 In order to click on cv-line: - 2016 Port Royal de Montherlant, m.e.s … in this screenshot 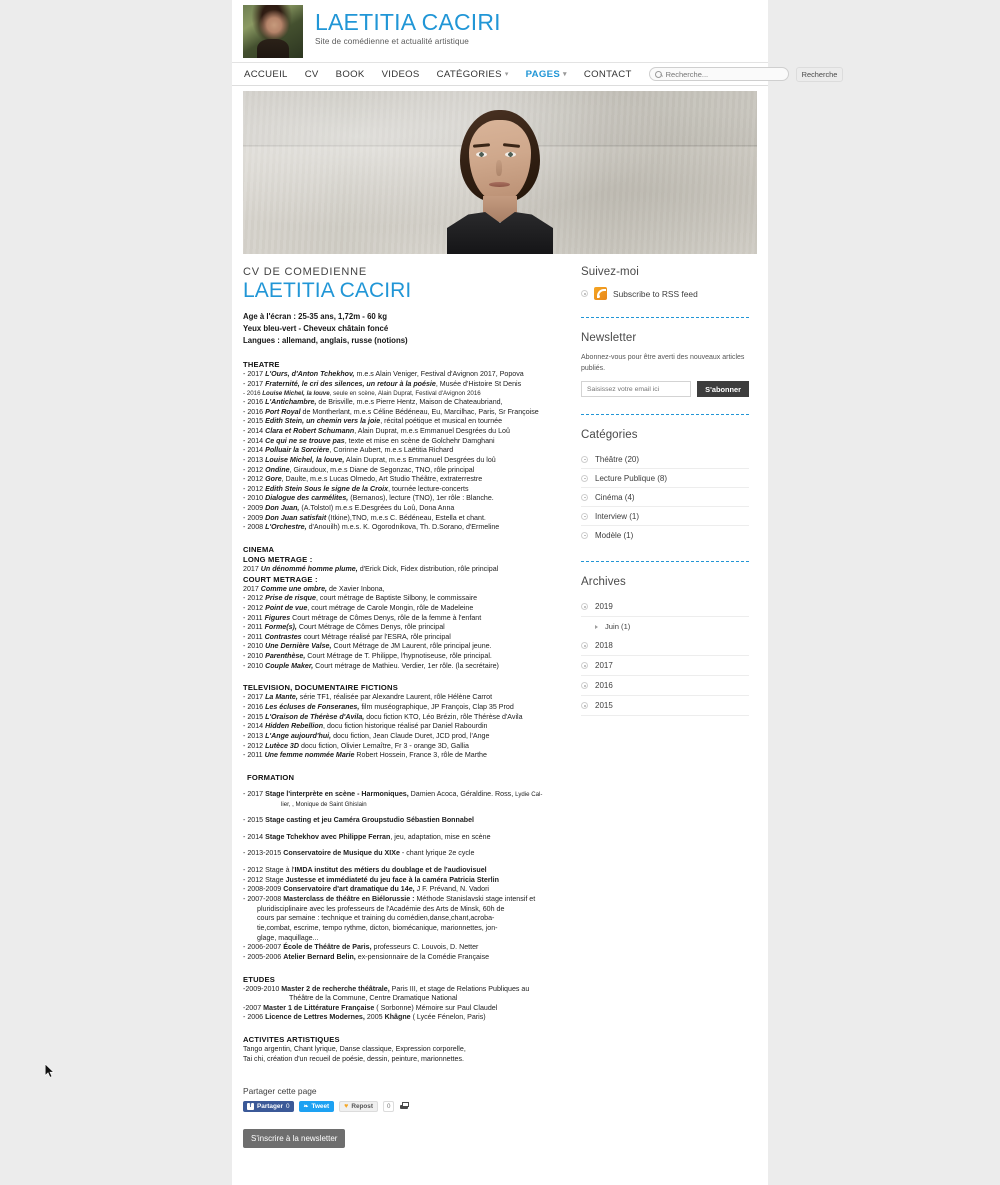, I will do `click(391, 411)`.